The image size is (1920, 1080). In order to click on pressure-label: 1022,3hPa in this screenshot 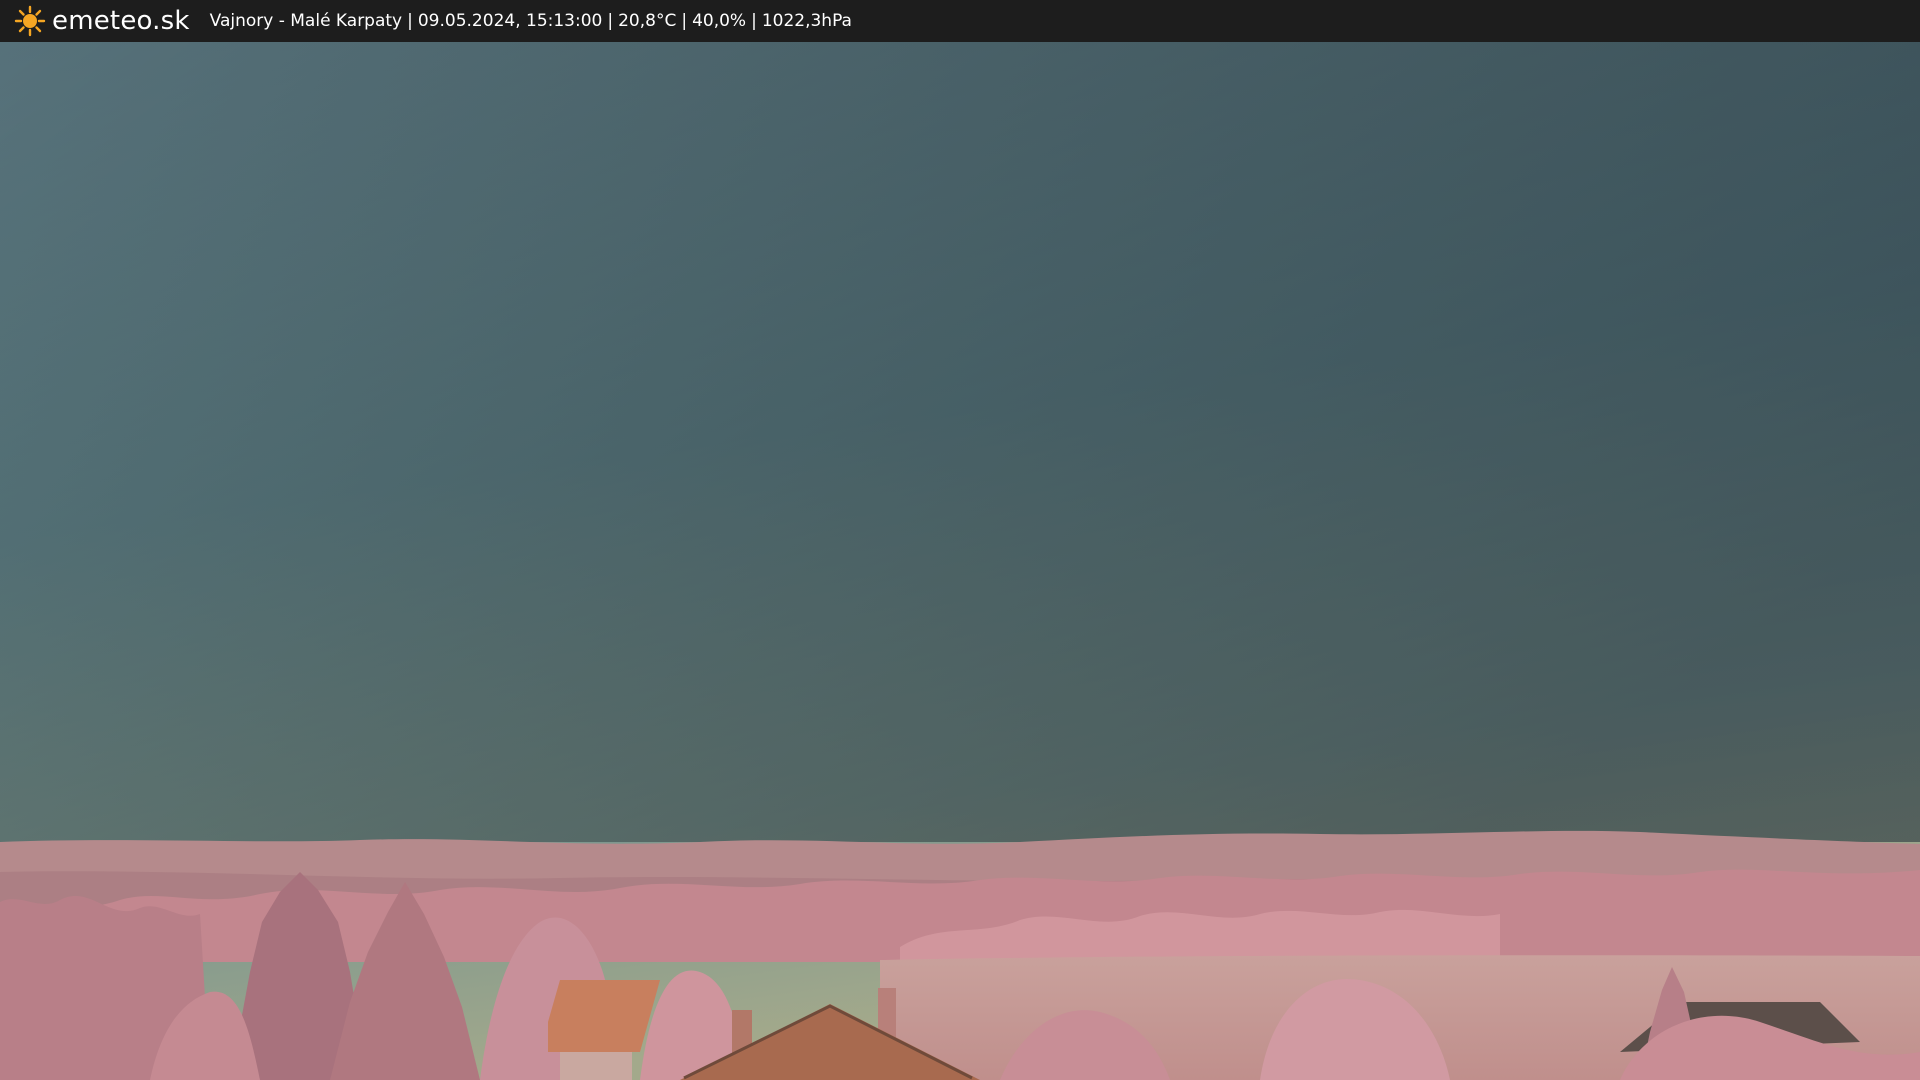, I will do `click(806, 21)`.